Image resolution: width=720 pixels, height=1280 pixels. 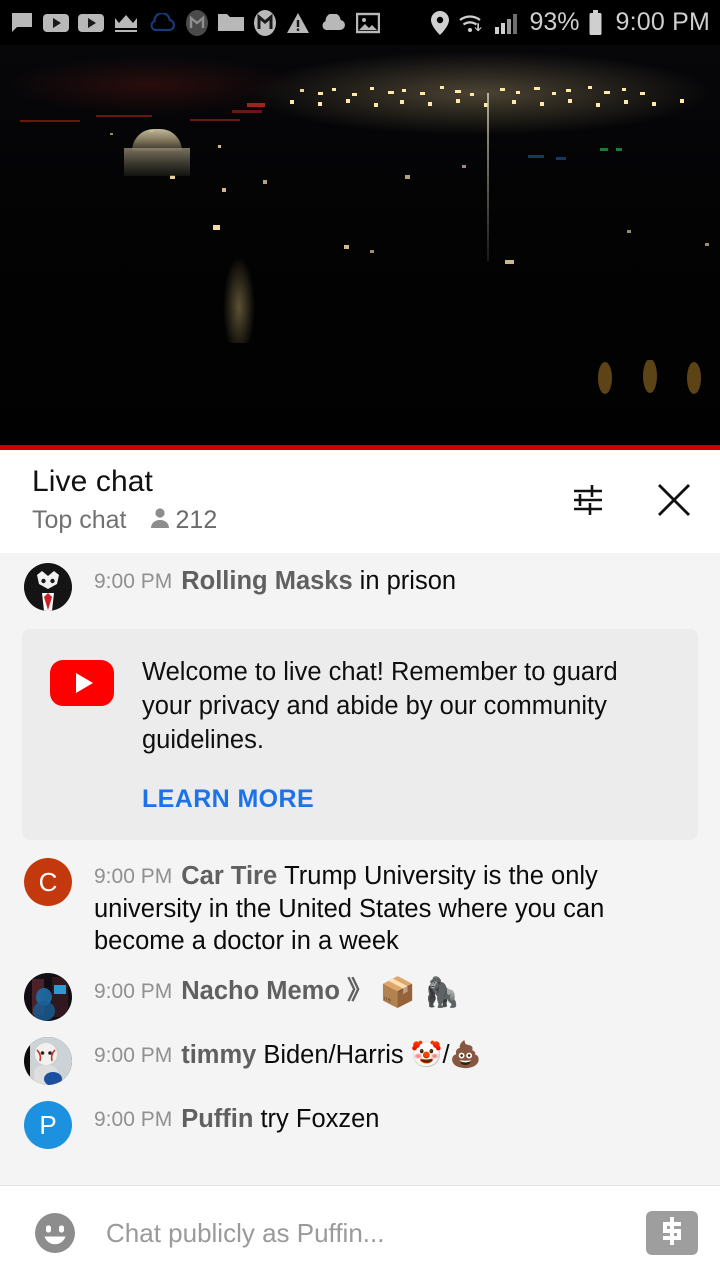 I want to click on status-bar-clock: 9:00 PM, so click(x=662, y=22).